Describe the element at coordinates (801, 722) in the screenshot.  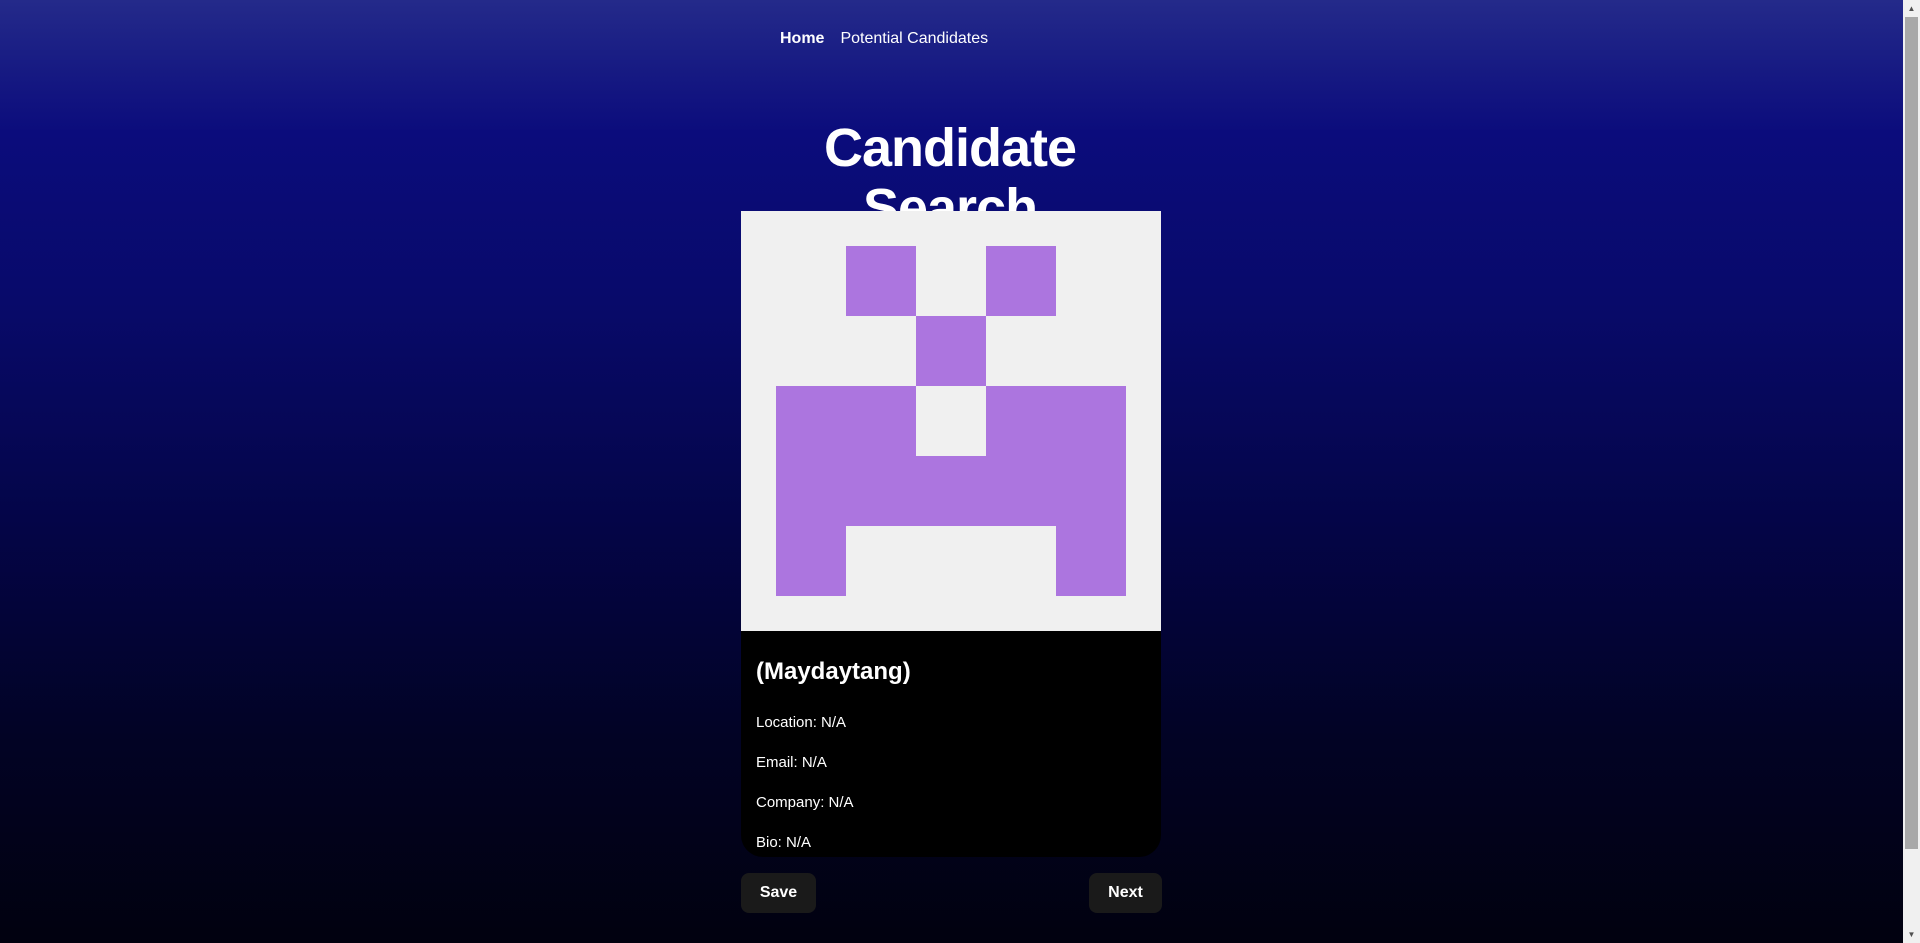
I see `candidate-location: Location: N/A` at that location.